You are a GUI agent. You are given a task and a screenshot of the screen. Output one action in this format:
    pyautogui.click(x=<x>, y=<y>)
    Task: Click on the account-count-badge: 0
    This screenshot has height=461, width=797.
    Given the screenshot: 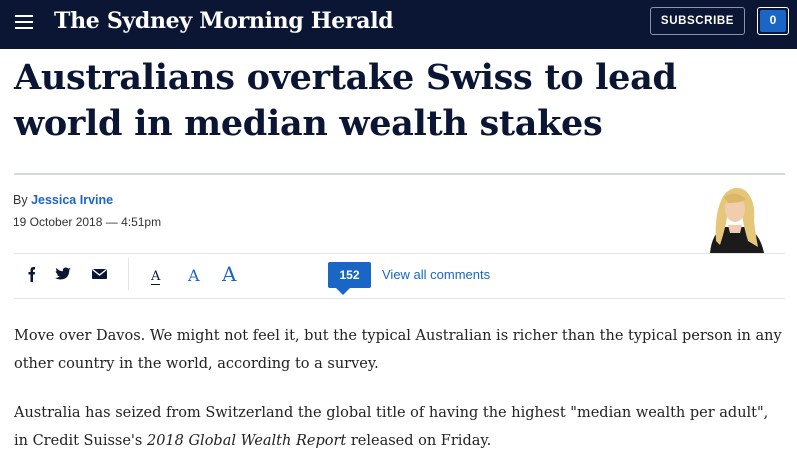 What is the action you would take?
    pyautogui.click(x=773, y=21)
    